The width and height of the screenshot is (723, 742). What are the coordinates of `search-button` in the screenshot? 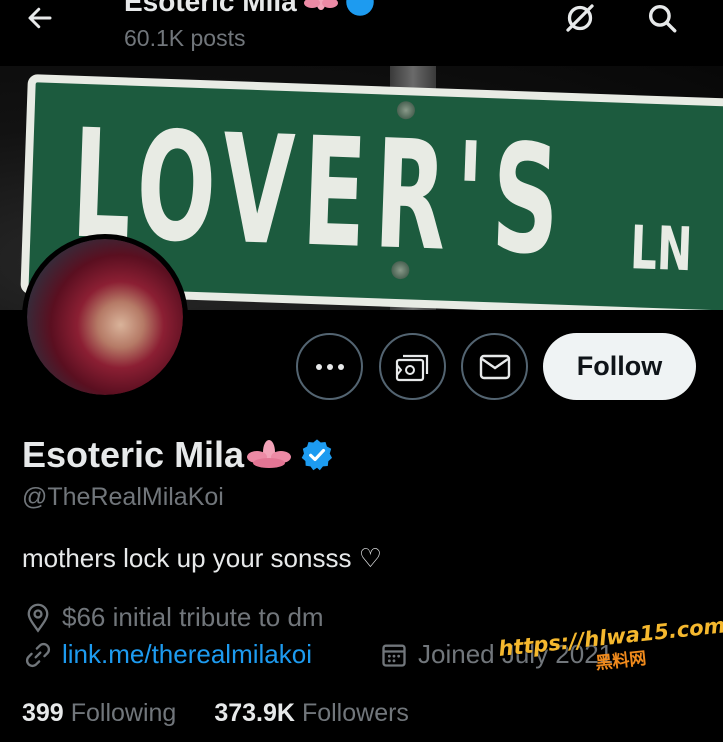 It's located at (662, 18).